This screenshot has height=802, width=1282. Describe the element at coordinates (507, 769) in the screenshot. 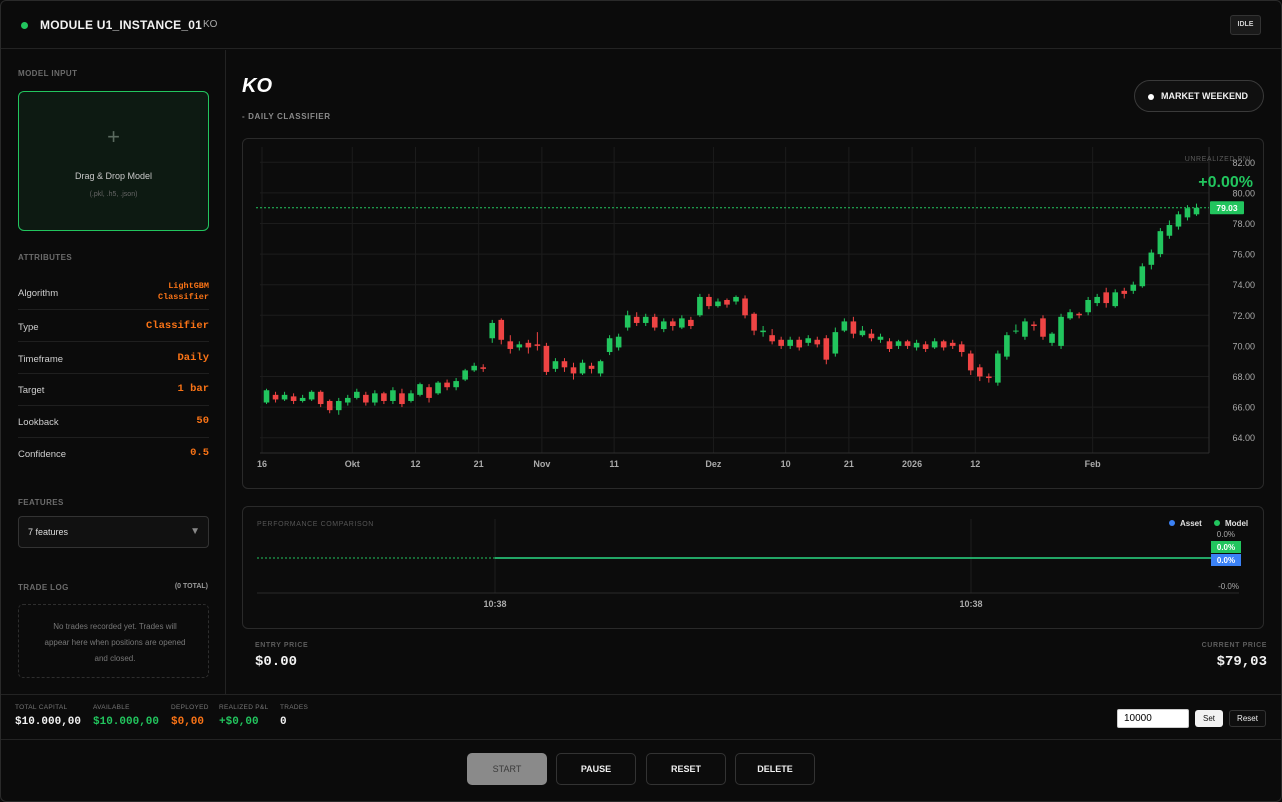

I see `start-button: START` at that location.